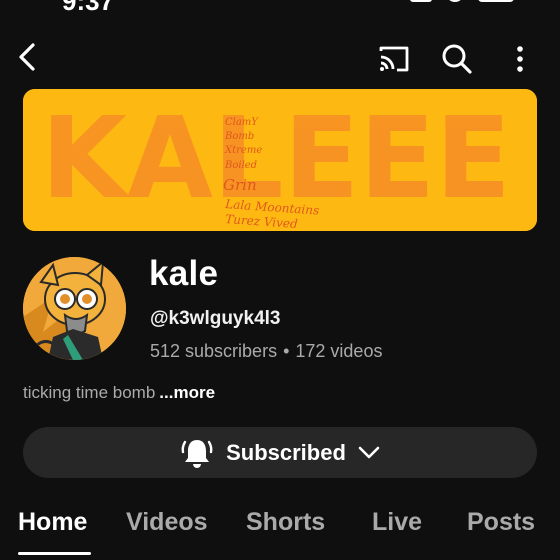  I want to click on back-button, so click(28, 57).